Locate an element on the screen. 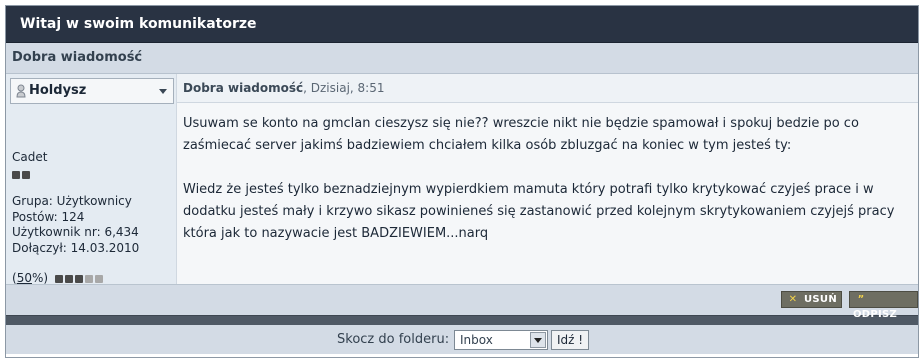  reply-button: ”ODPISZ is located at coordinates (883, 305).